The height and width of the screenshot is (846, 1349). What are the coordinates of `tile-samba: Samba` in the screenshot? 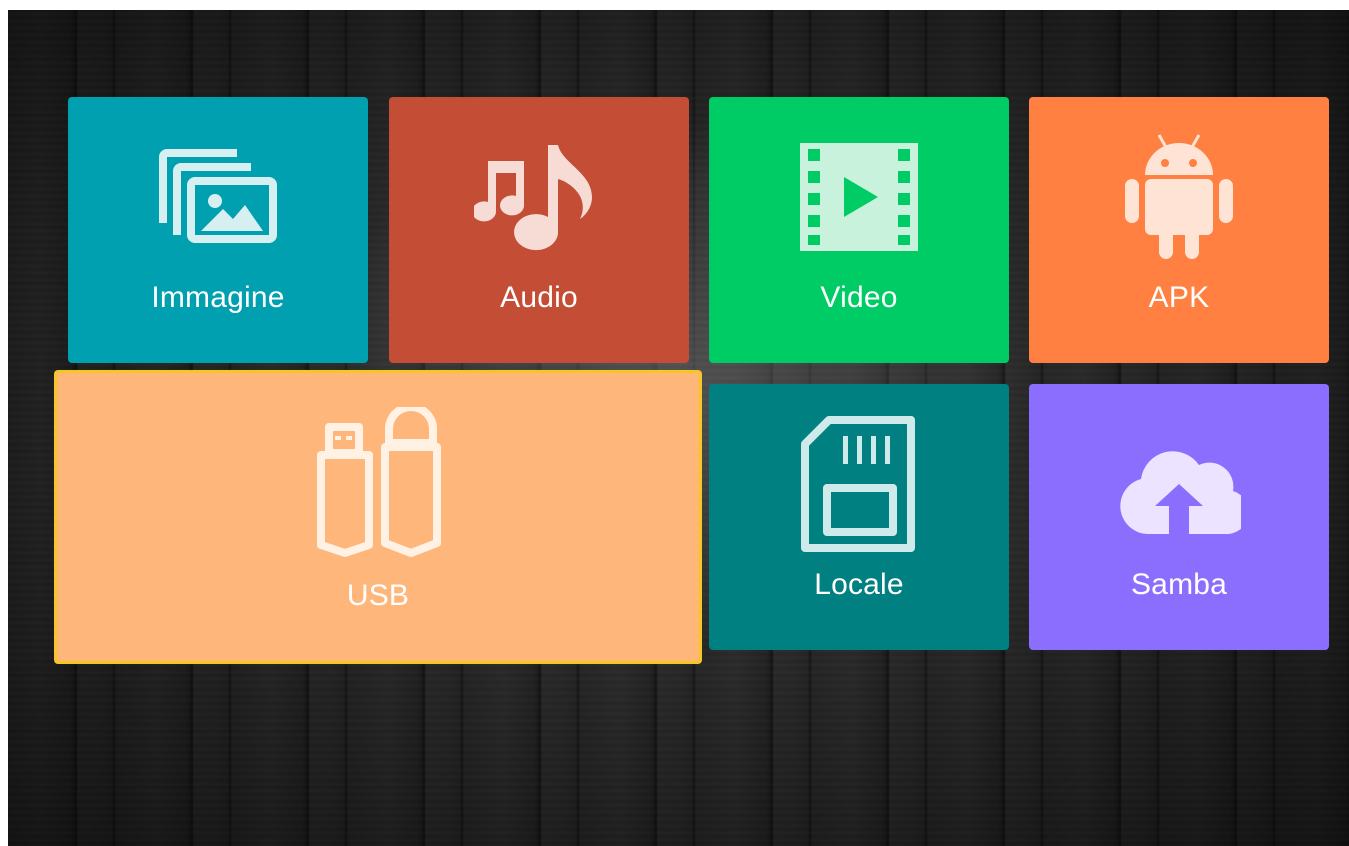 It's located at (1179, 517).